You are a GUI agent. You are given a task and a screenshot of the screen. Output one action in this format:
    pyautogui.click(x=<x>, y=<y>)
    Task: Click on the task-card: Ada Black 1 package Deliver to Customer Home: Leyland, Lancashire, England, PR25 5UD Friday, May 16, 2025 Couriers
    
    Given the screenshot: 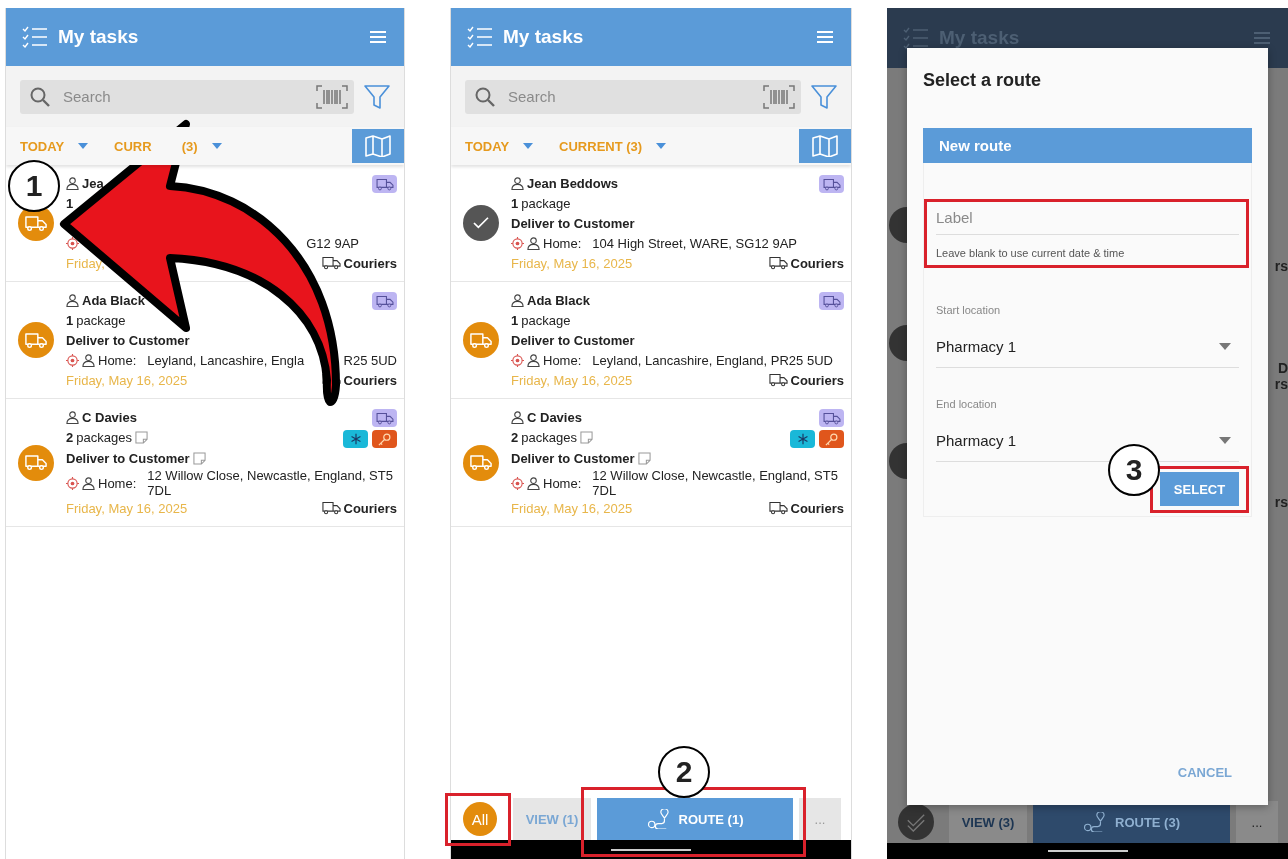 What is the action you would take?
    pyautogui.click(x=651, y=340)
    